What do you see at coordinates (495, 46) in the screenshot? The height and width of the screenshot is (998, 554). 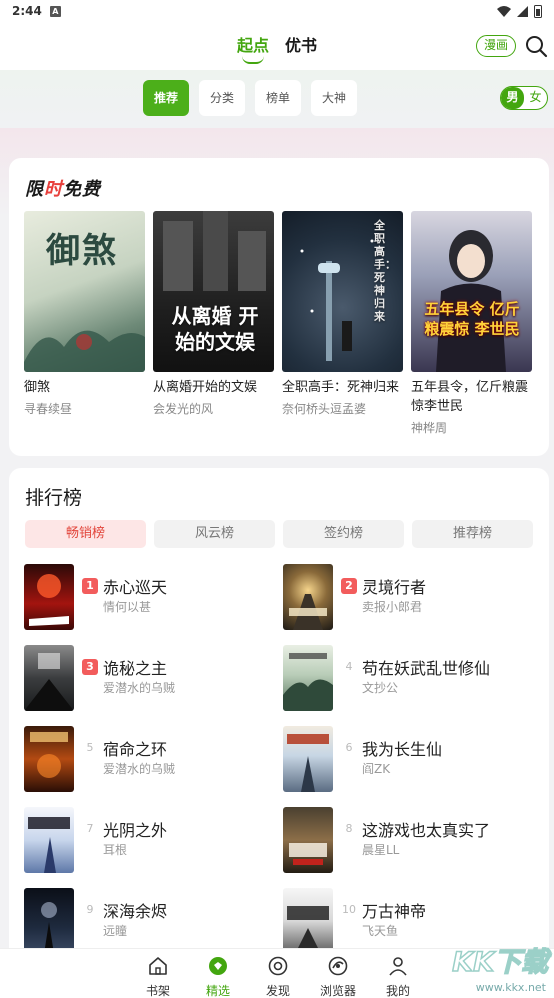 I see `manga-button: 漫画` at bounding box center [495, 46].